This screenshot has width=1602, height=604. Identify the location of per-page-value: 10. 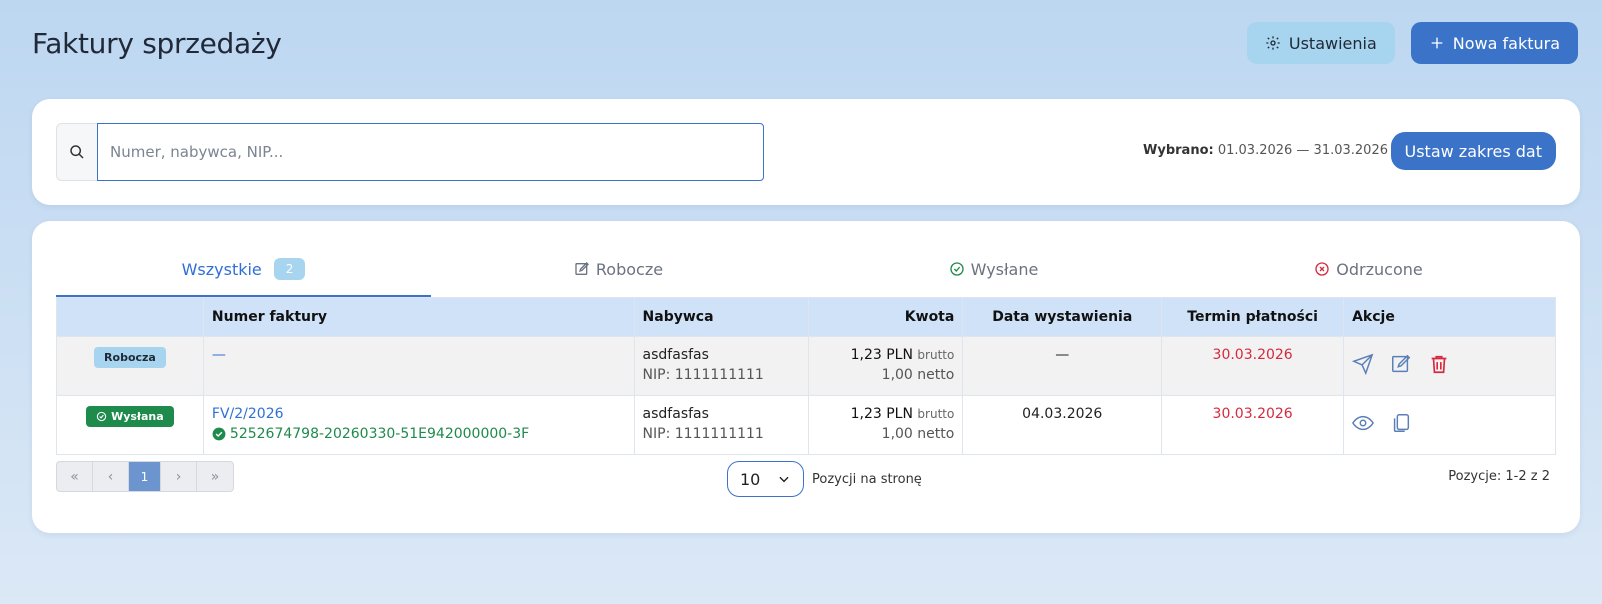
(750, 479).